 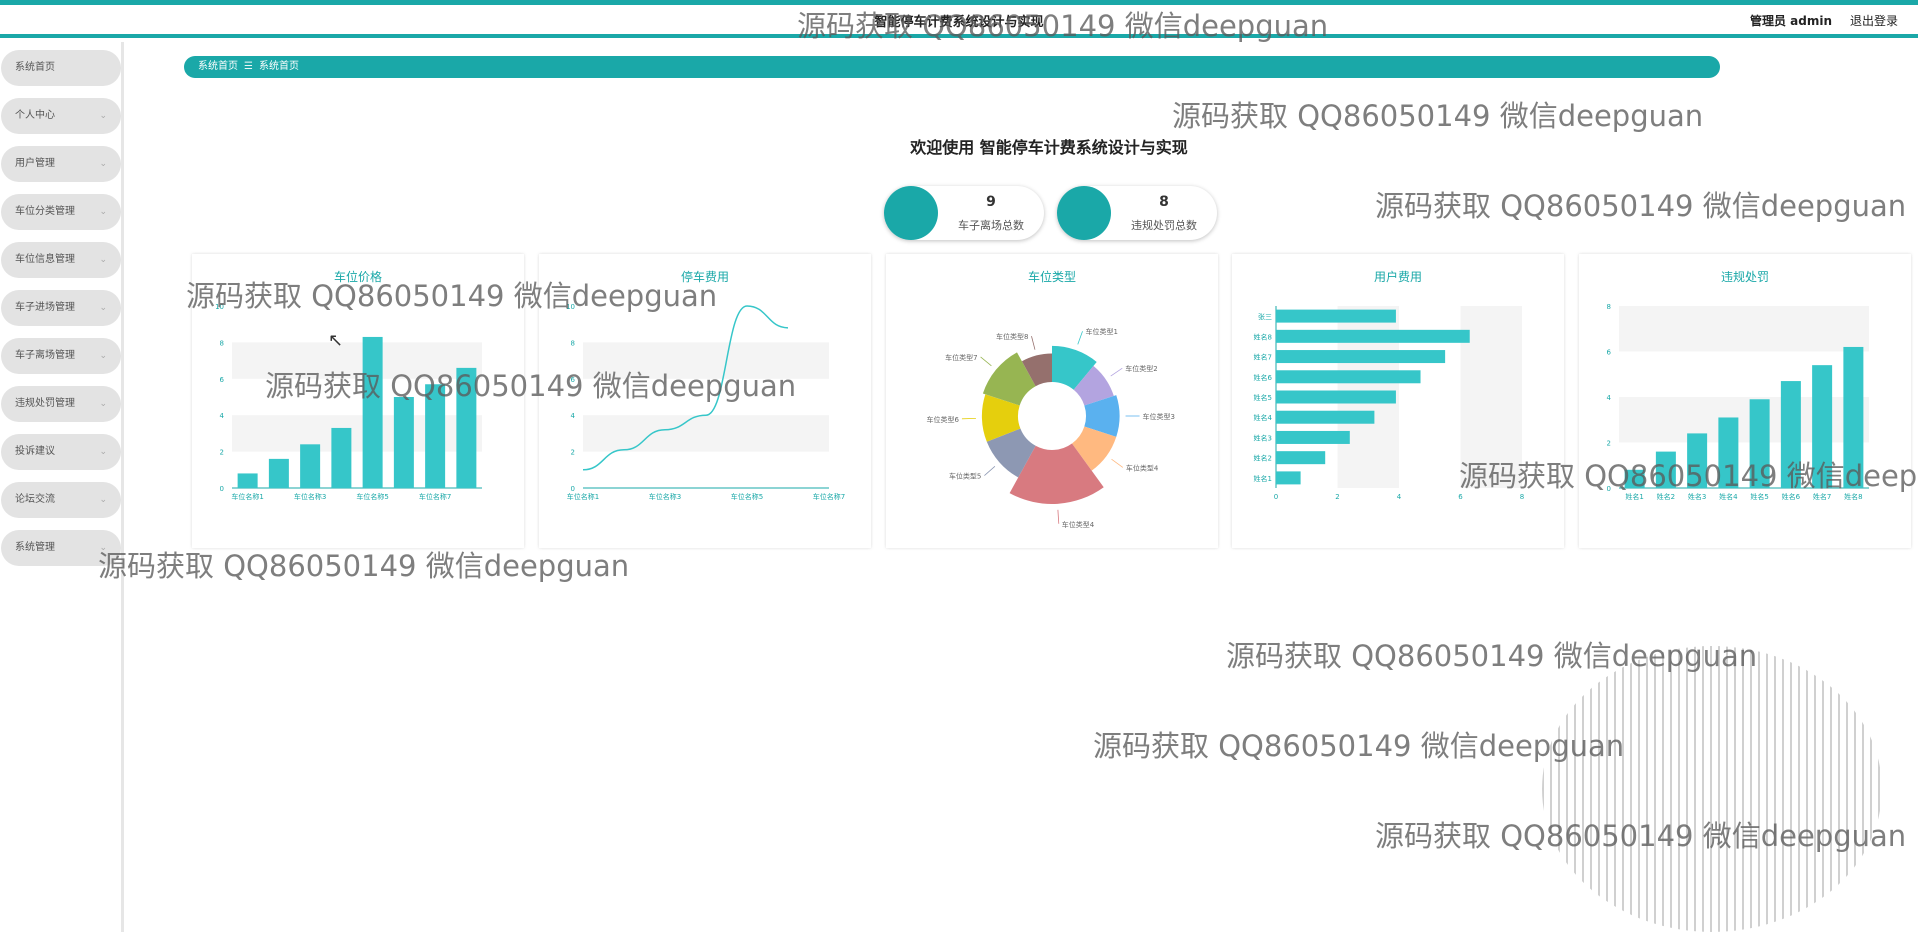 I want to click on x-tick-label: 姓名1, so click(x=1634, y=496).